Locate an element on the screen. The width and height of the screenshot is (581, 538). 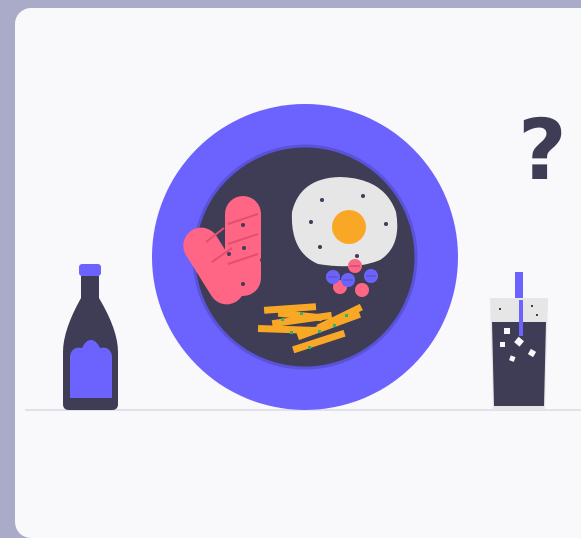
question-mark-icon: ? is located at coordinates (542, 150).